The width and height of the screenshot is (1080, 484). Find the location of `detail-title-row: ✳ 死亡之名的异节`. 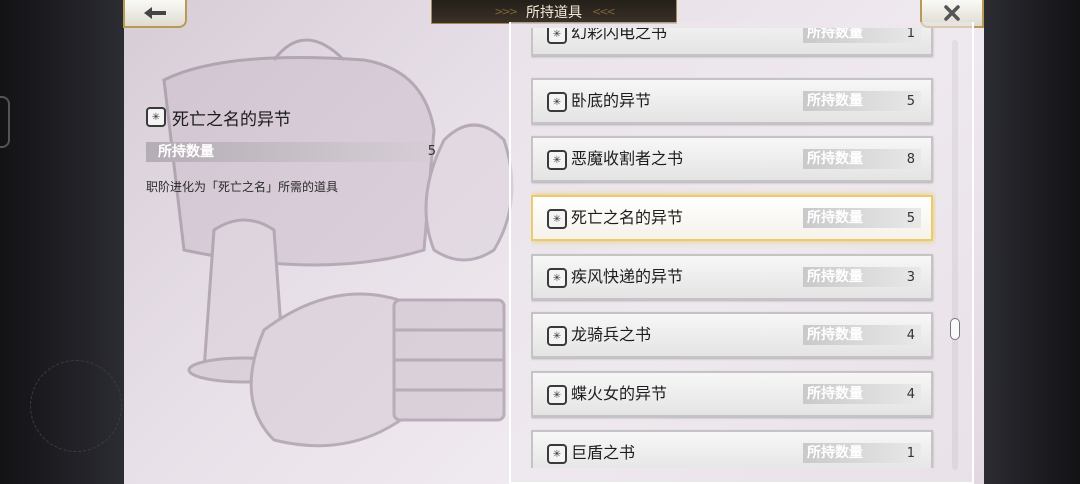

detail-title-row: ✳ 死亡之名的异节 is located at coordinates (218, 117).